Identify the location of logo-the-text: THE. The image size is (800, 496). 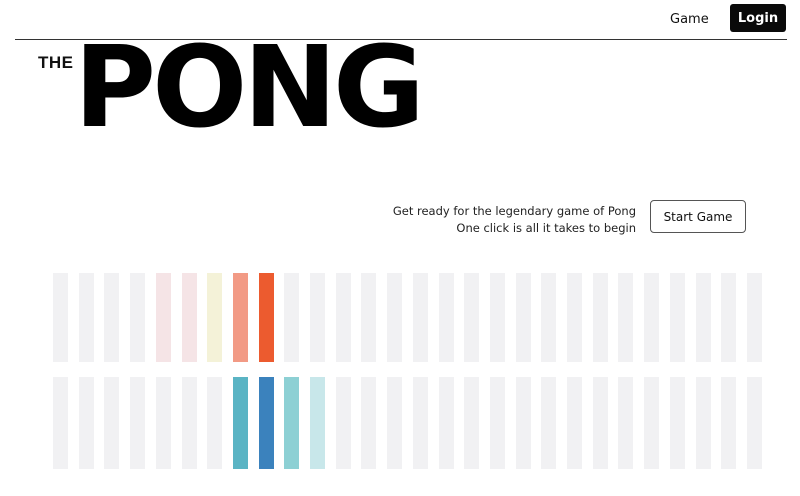
(56, 62).